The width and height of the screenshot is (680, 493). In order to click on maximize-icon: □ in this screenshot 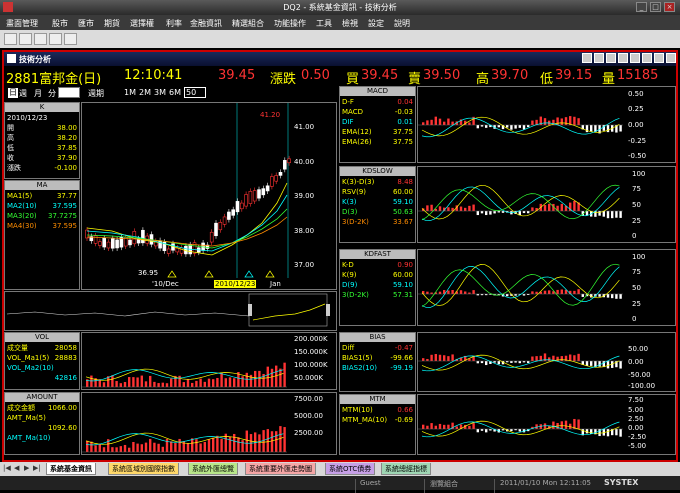, I will do `click(655, 7)`.